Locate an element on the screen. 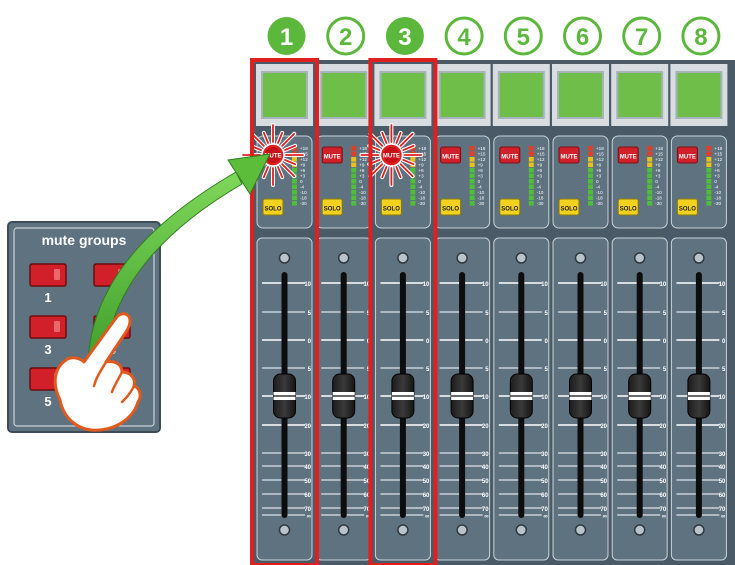  fader-scale-label: 30 is located at coordinates (426, 455).